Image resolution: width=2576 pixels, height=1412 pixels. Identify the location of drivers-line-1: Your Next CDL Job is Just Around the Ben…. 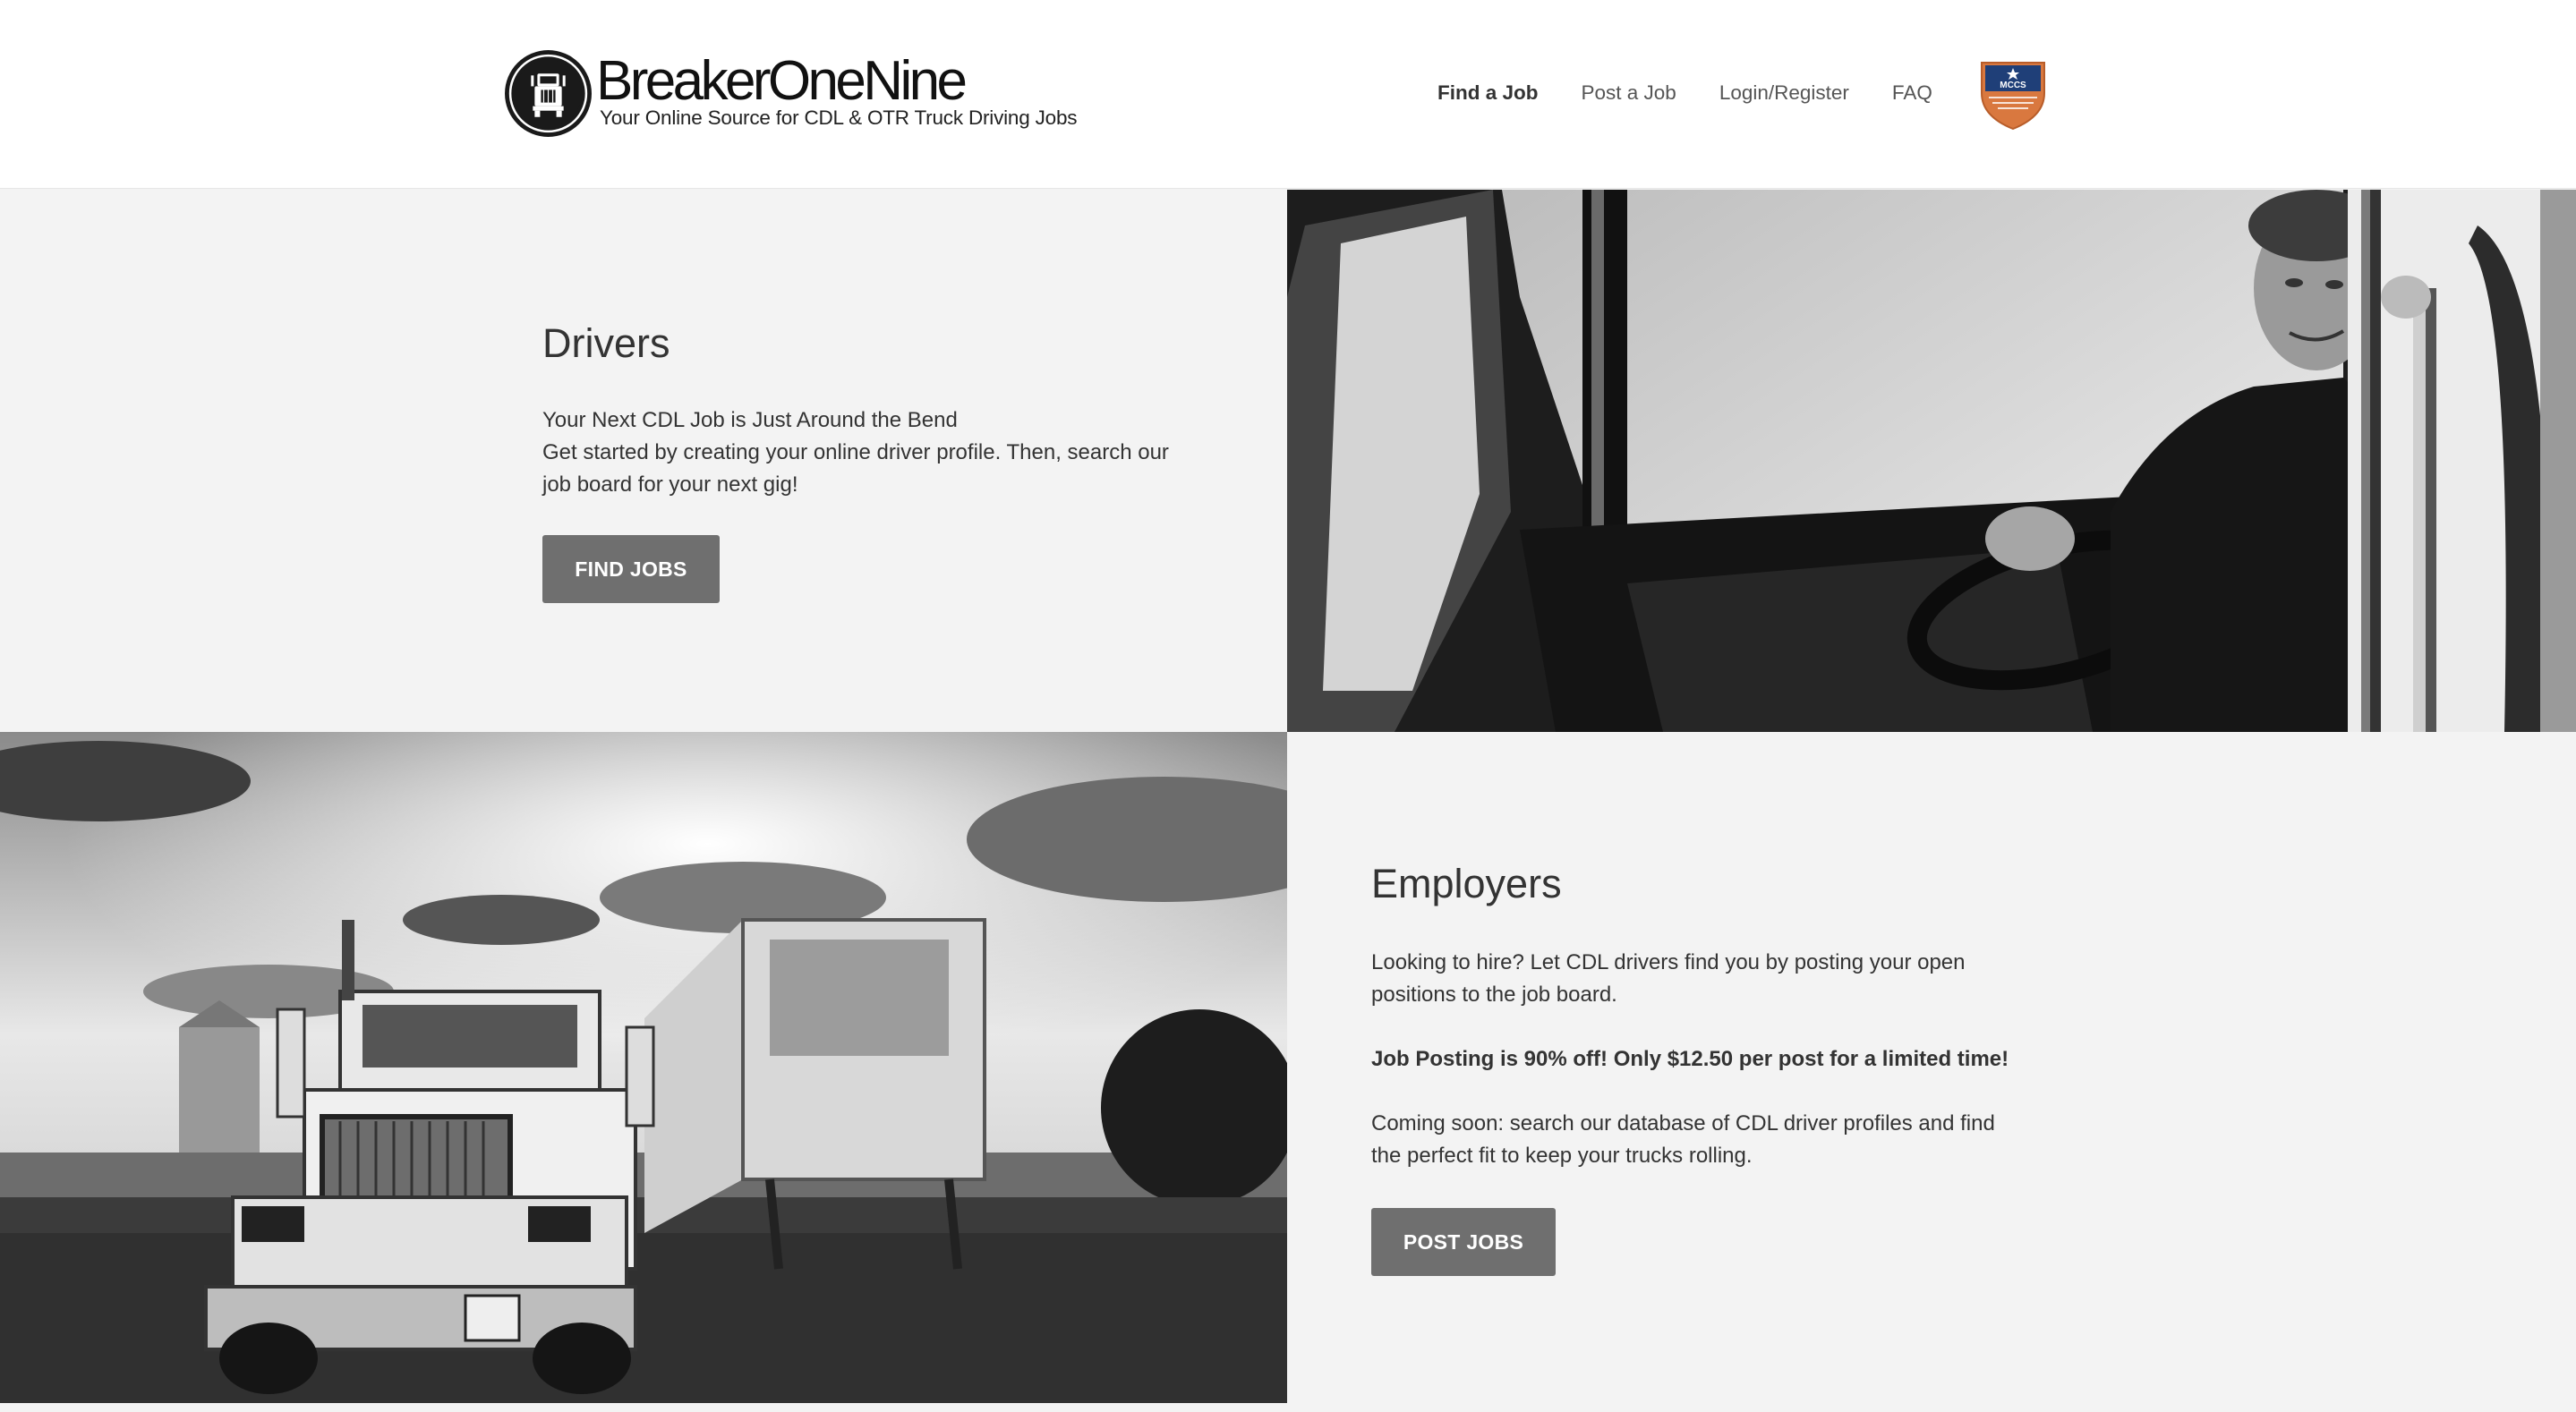
(750, 420).